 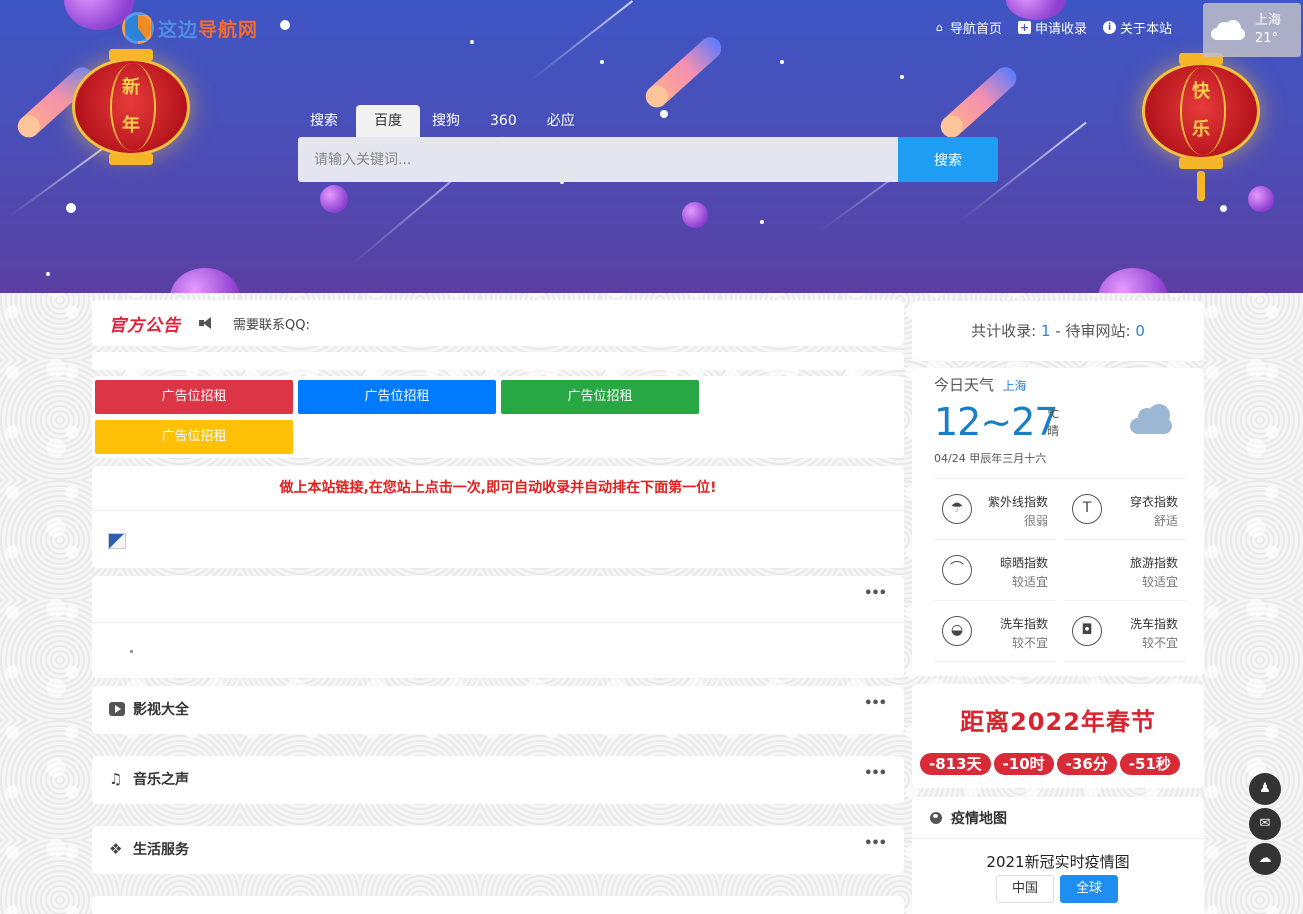 I want to click on nav-home-label: 导航首页, so click(x=976, y=29).